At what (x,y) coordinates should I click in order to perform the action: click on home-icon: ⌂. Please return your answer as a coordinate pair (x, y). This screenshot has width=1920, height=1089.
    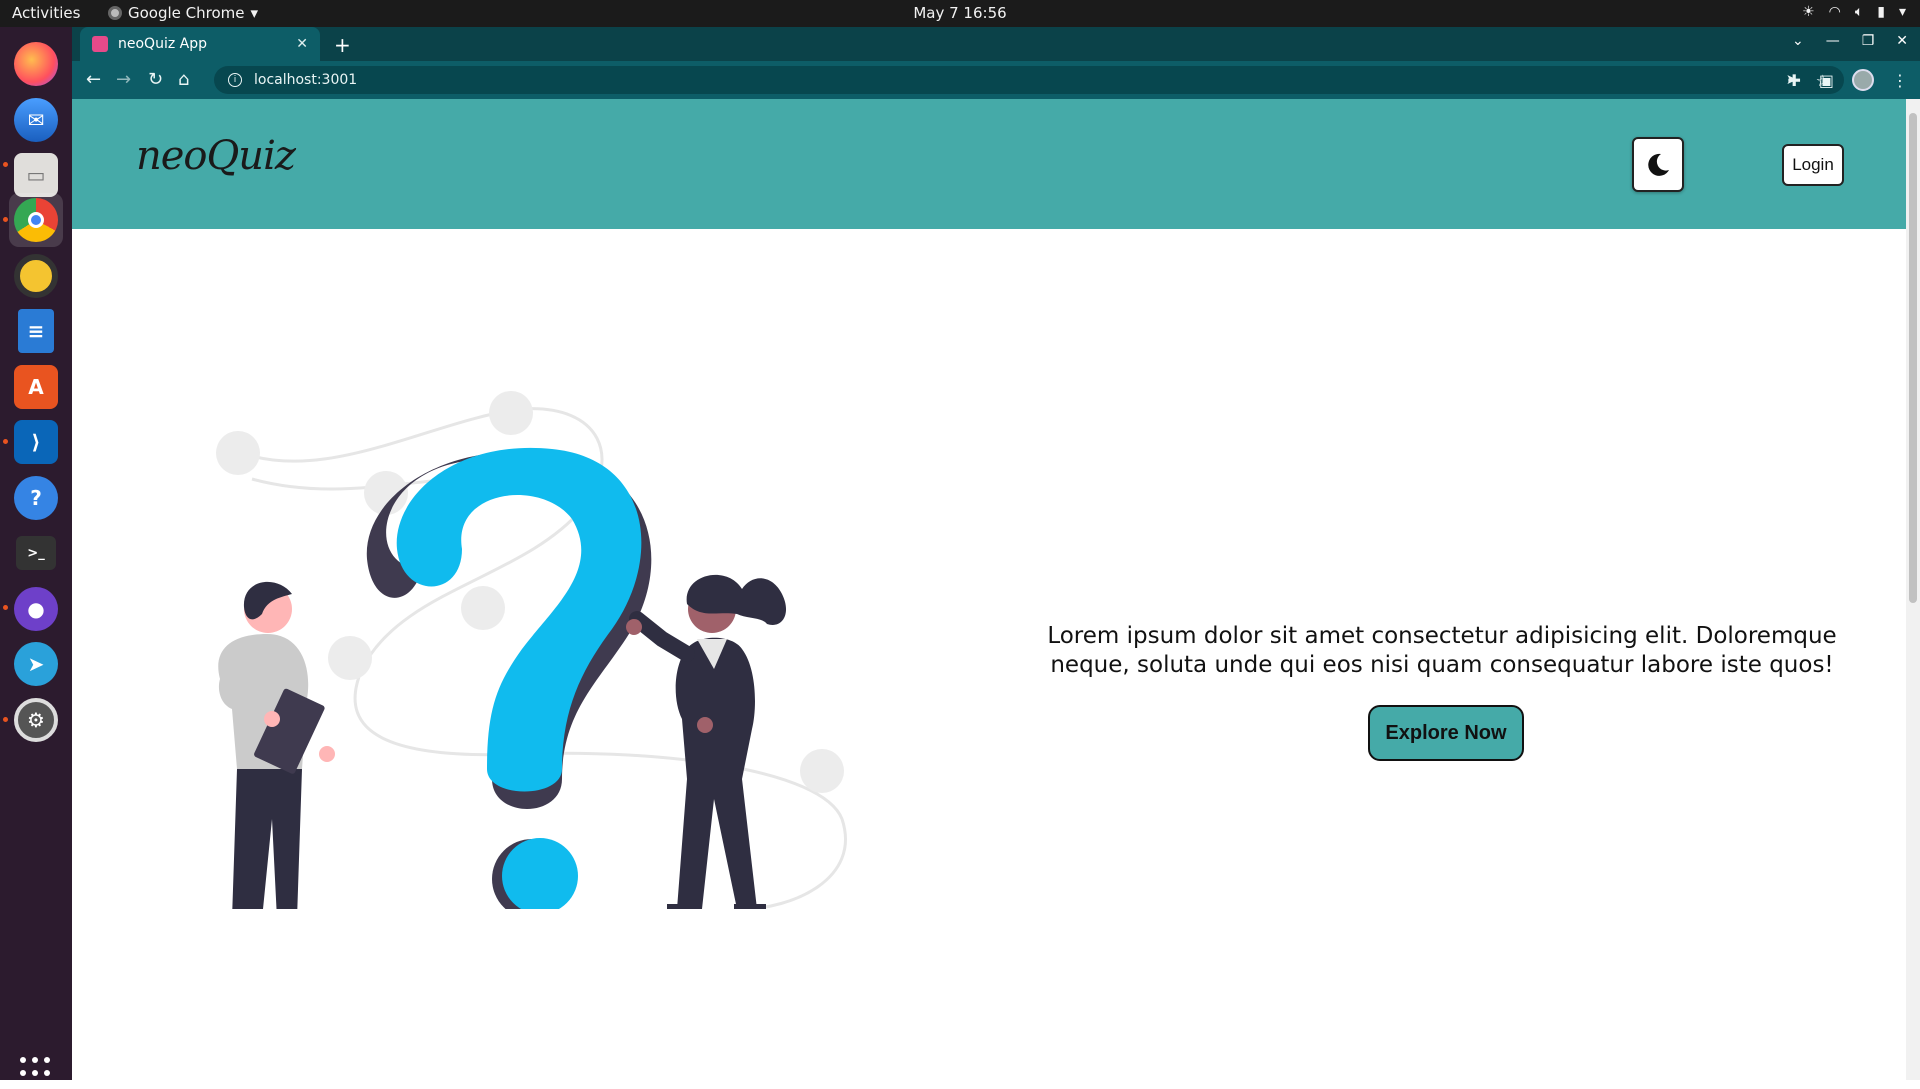
    Looking at the image, I should click on (183, 79).